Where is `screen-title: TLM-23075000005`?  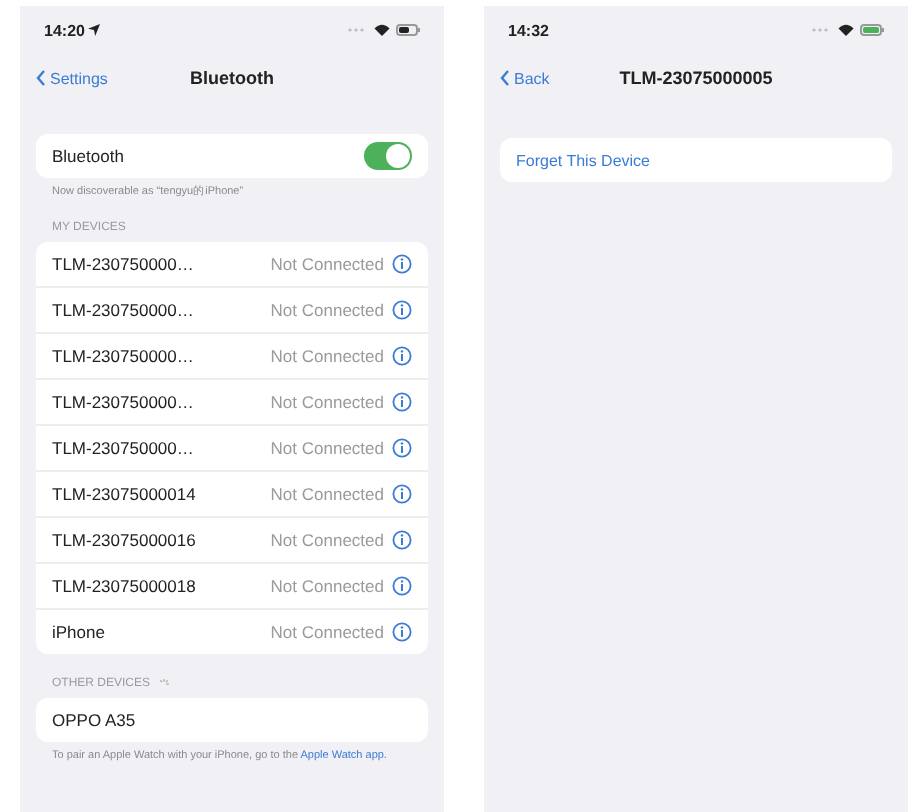
screen-title: TLM-23075000005 is located at coordinates (696, 78).